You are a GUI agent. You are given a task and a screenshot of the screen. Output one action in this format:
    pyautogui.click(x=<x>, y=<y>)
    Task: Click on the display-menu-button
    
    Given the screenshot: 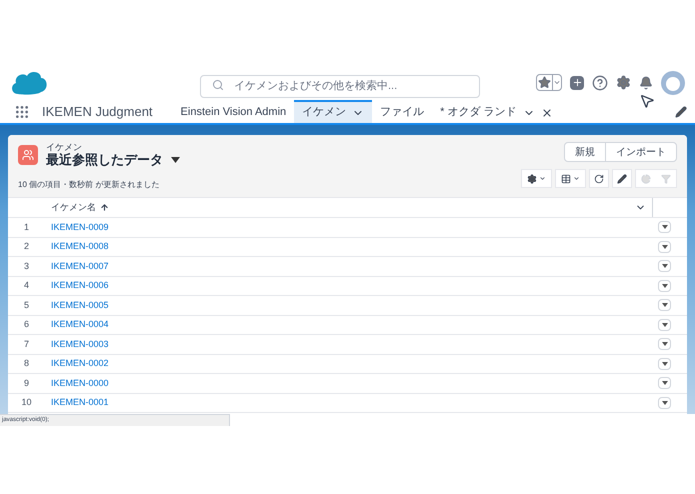 What is the action you would take?
    pyautogui.click(x=570, y=178)
    